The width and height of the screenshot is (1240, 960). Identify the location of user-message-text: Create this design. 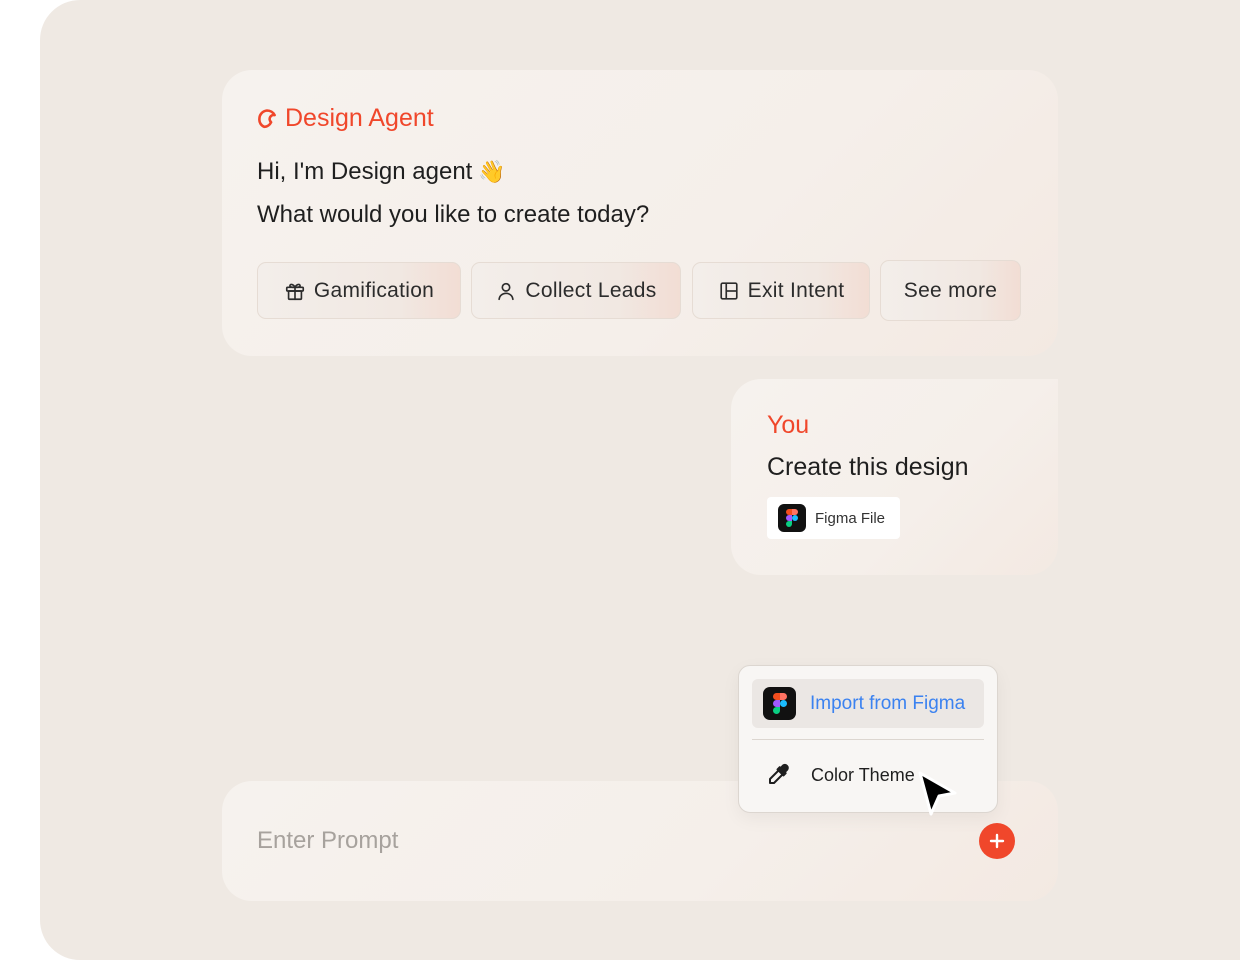
(868, 467).